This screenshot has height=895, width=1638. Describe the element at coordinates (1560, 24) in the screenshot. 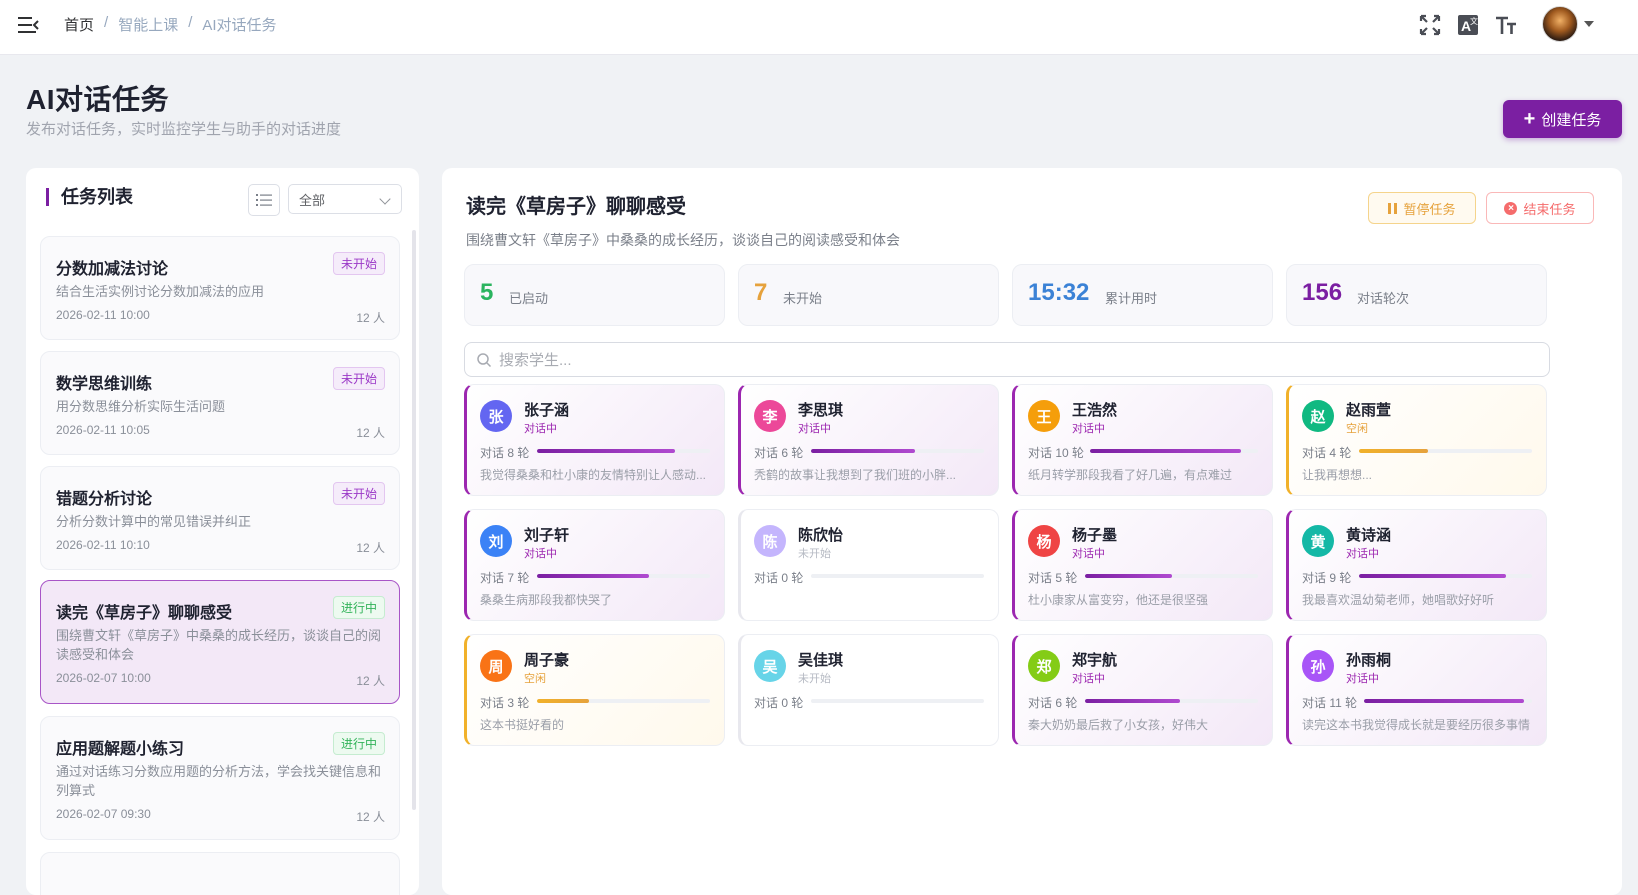

I see `user-avatar` at that location.